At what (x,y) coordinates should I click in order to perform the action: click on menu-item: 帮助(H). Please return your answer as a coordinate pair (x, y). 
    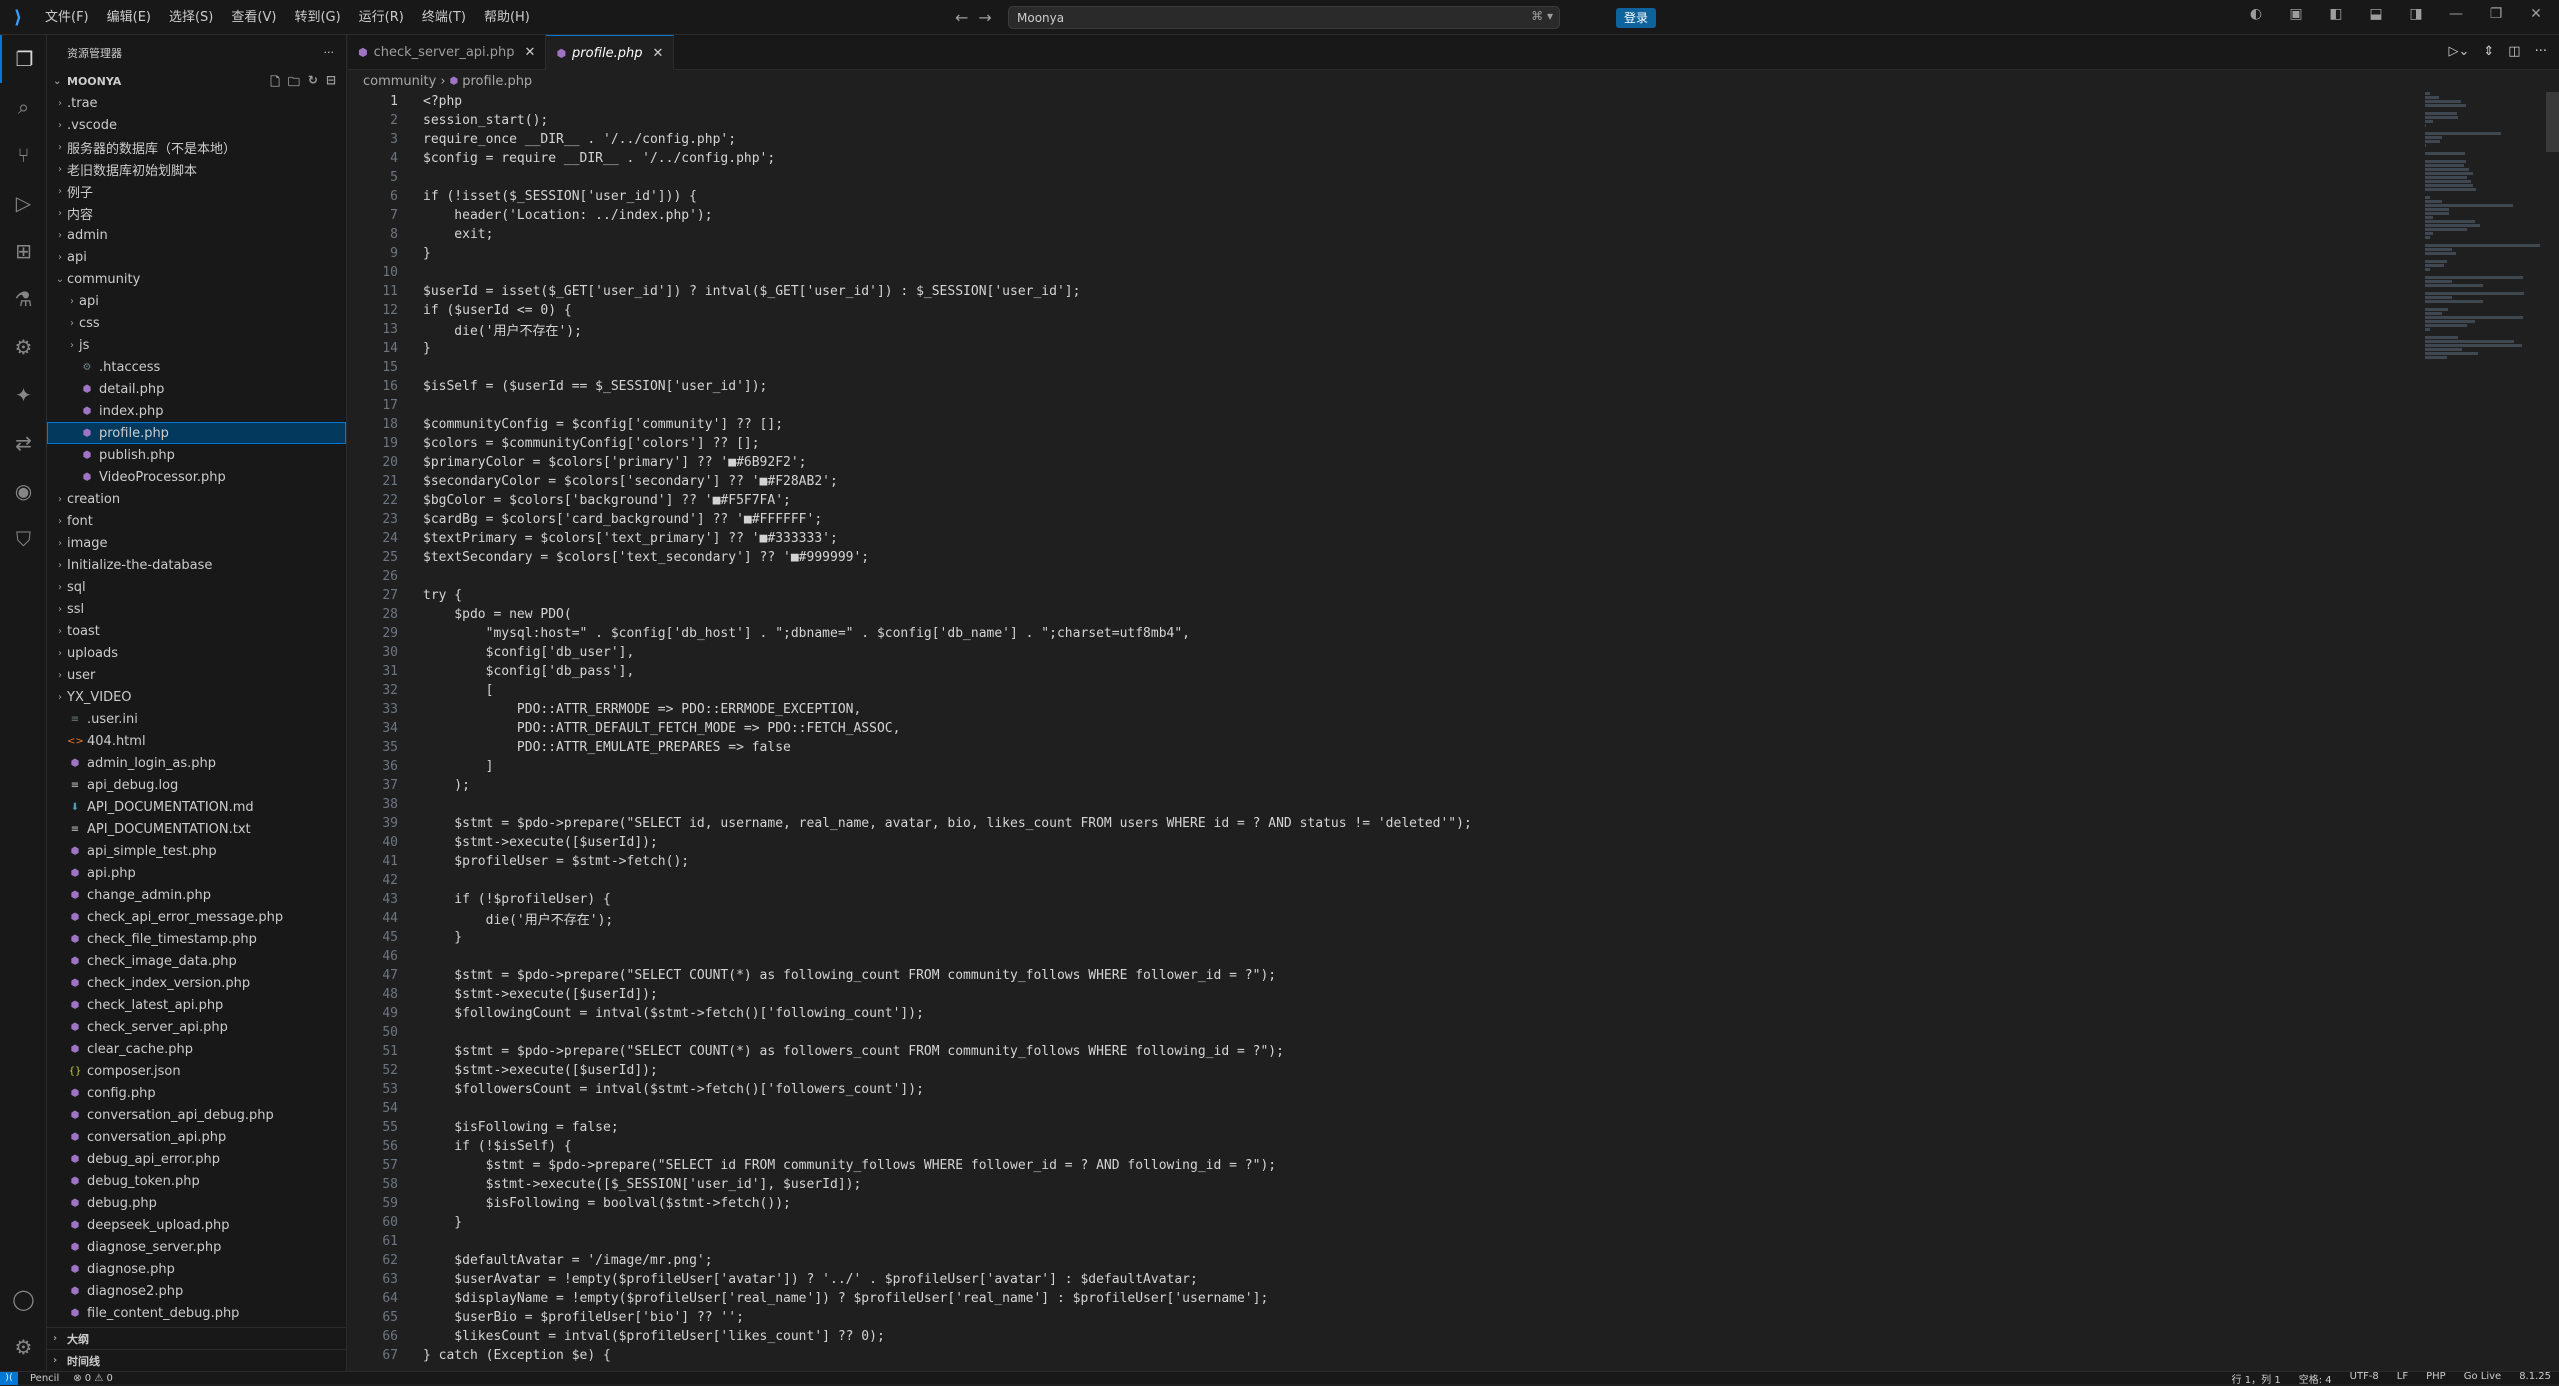
    Looking at the image, I should click on (507, 17).